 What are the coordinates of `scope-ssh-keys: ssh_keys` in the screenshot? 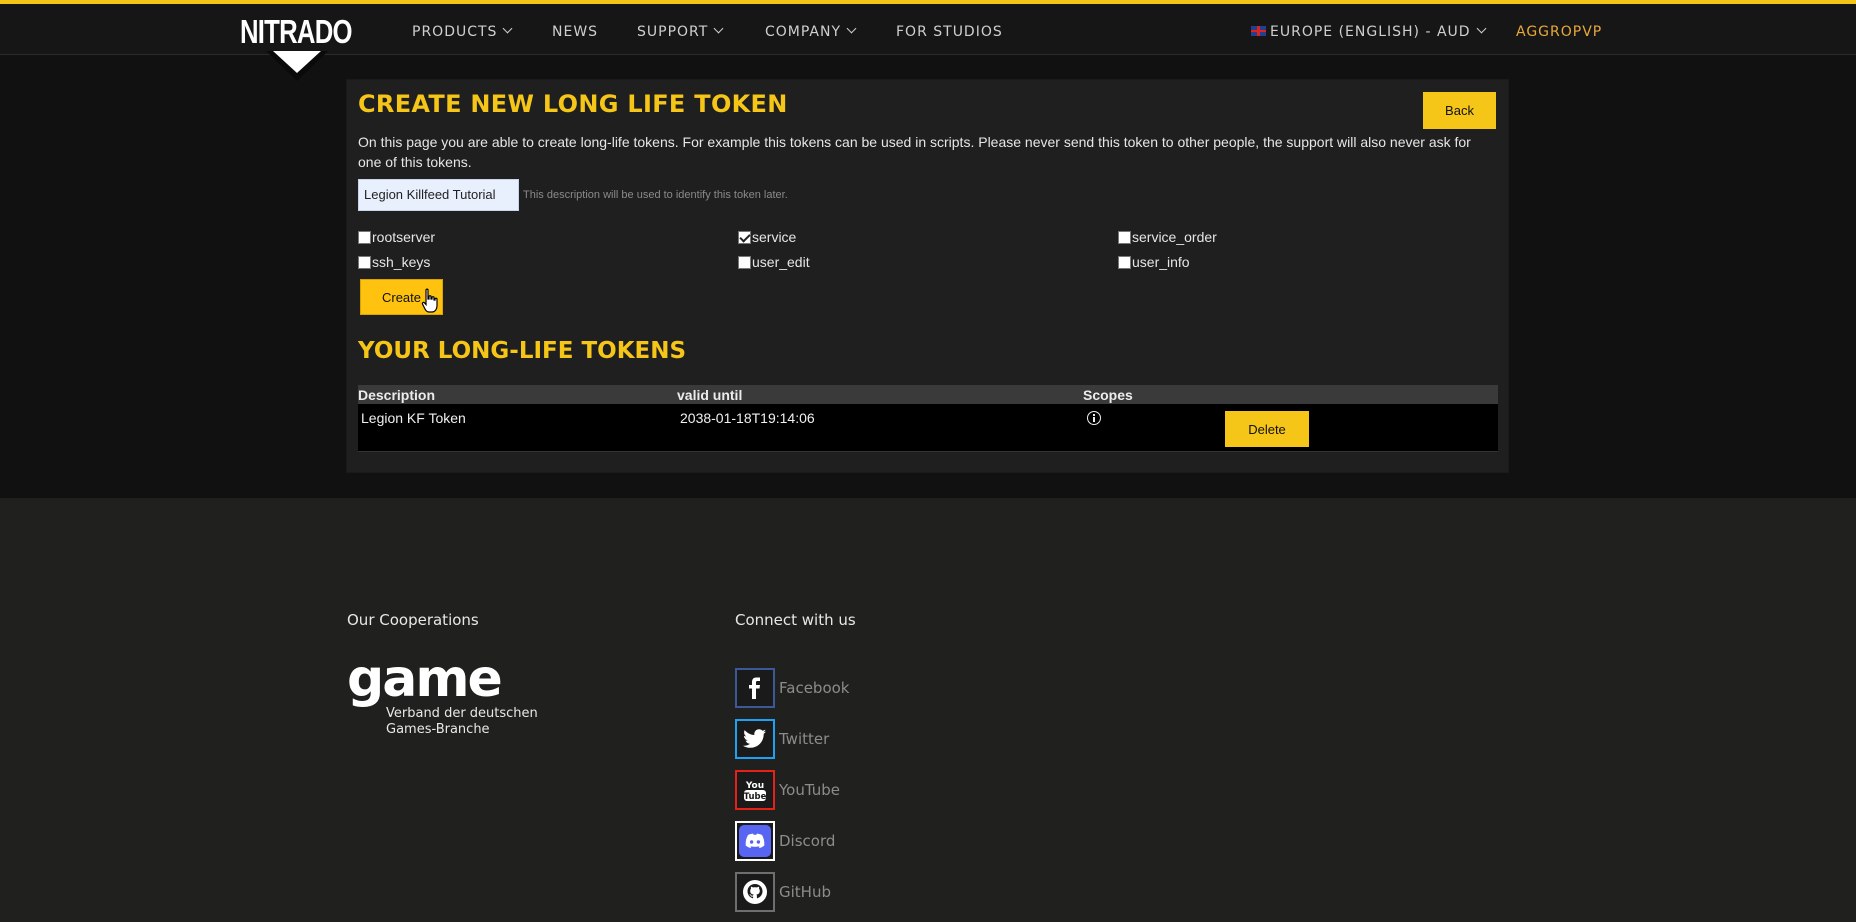 It's located at (394, 262).